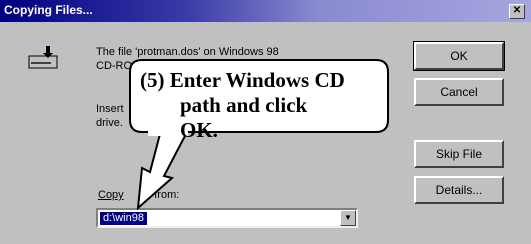 The image size is (531, 244). What do you see at coordinates (242, 80) in the screenshot?
I see `callout-line-1: (5) Enter Windows CD` at bounding box center [242, 80].